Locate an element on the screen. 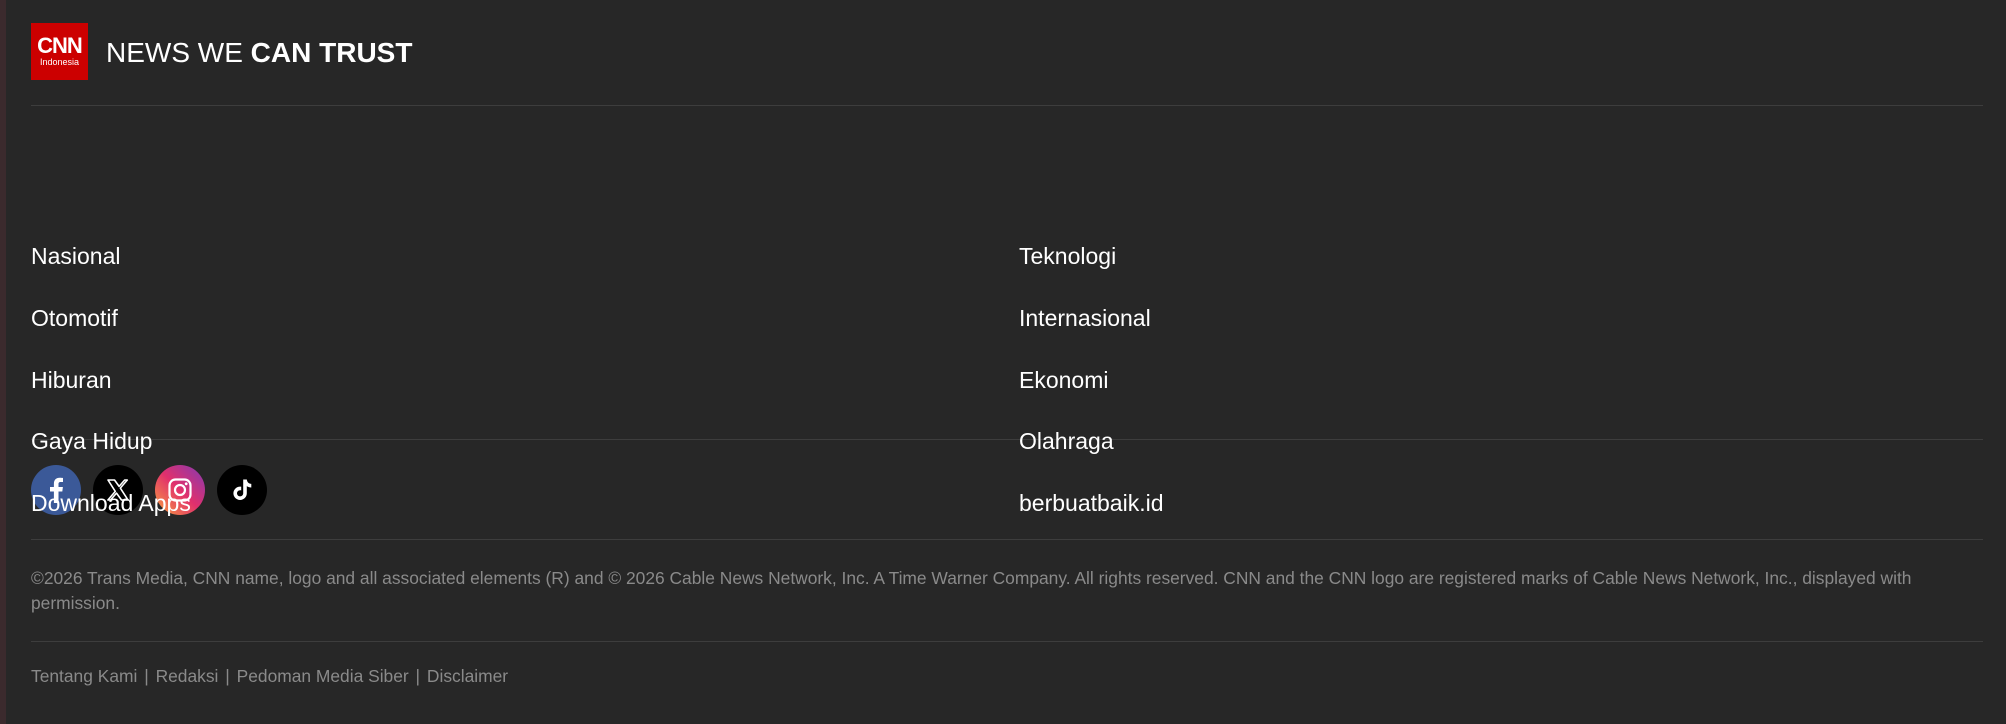 The width and height of the screenshot is (2006, 724). footer-link-redaksi: Redaksi is located at coordinates (187, 676).